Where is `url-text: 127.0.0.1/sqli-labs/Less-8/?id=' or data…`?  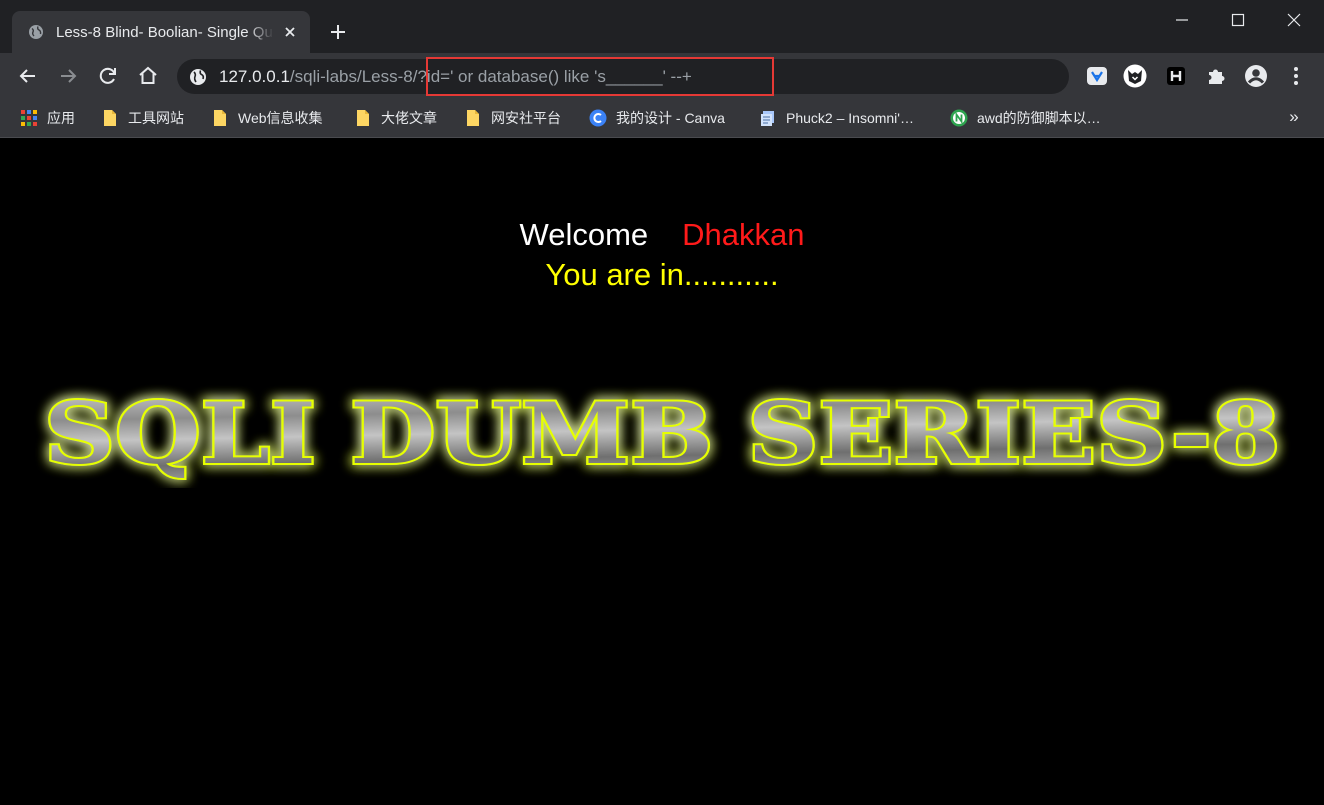 url-text: 127.0.0.1/sqli-labs/Less-8/?id=' or data… is located at coordinates (455, 77).